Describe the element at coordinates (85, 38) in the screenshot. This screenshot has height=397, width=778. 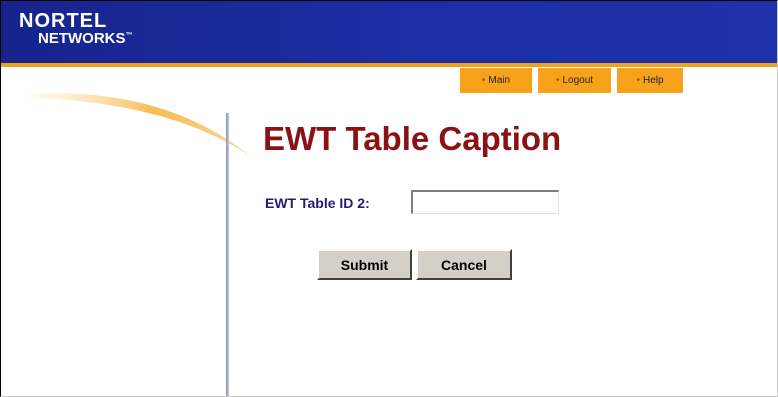
I see `logo-line2: NETWORKS™` at that location.